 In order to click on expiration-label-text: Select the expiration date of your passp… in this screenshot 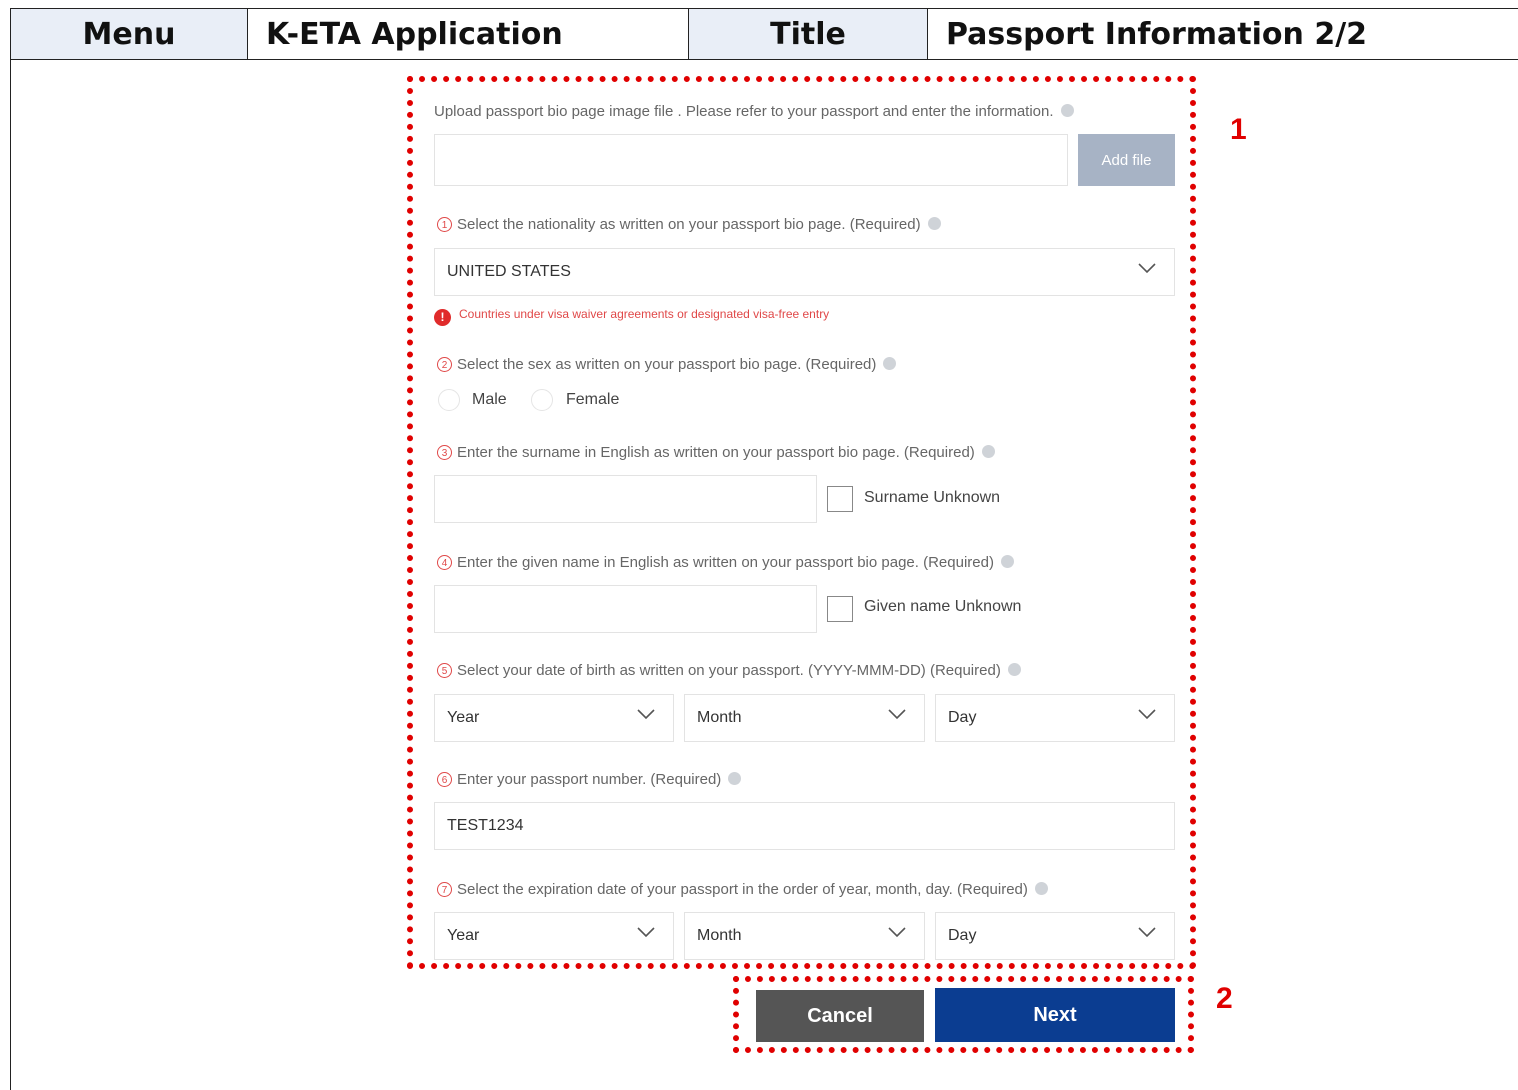, I will do `click(742, 889)`.